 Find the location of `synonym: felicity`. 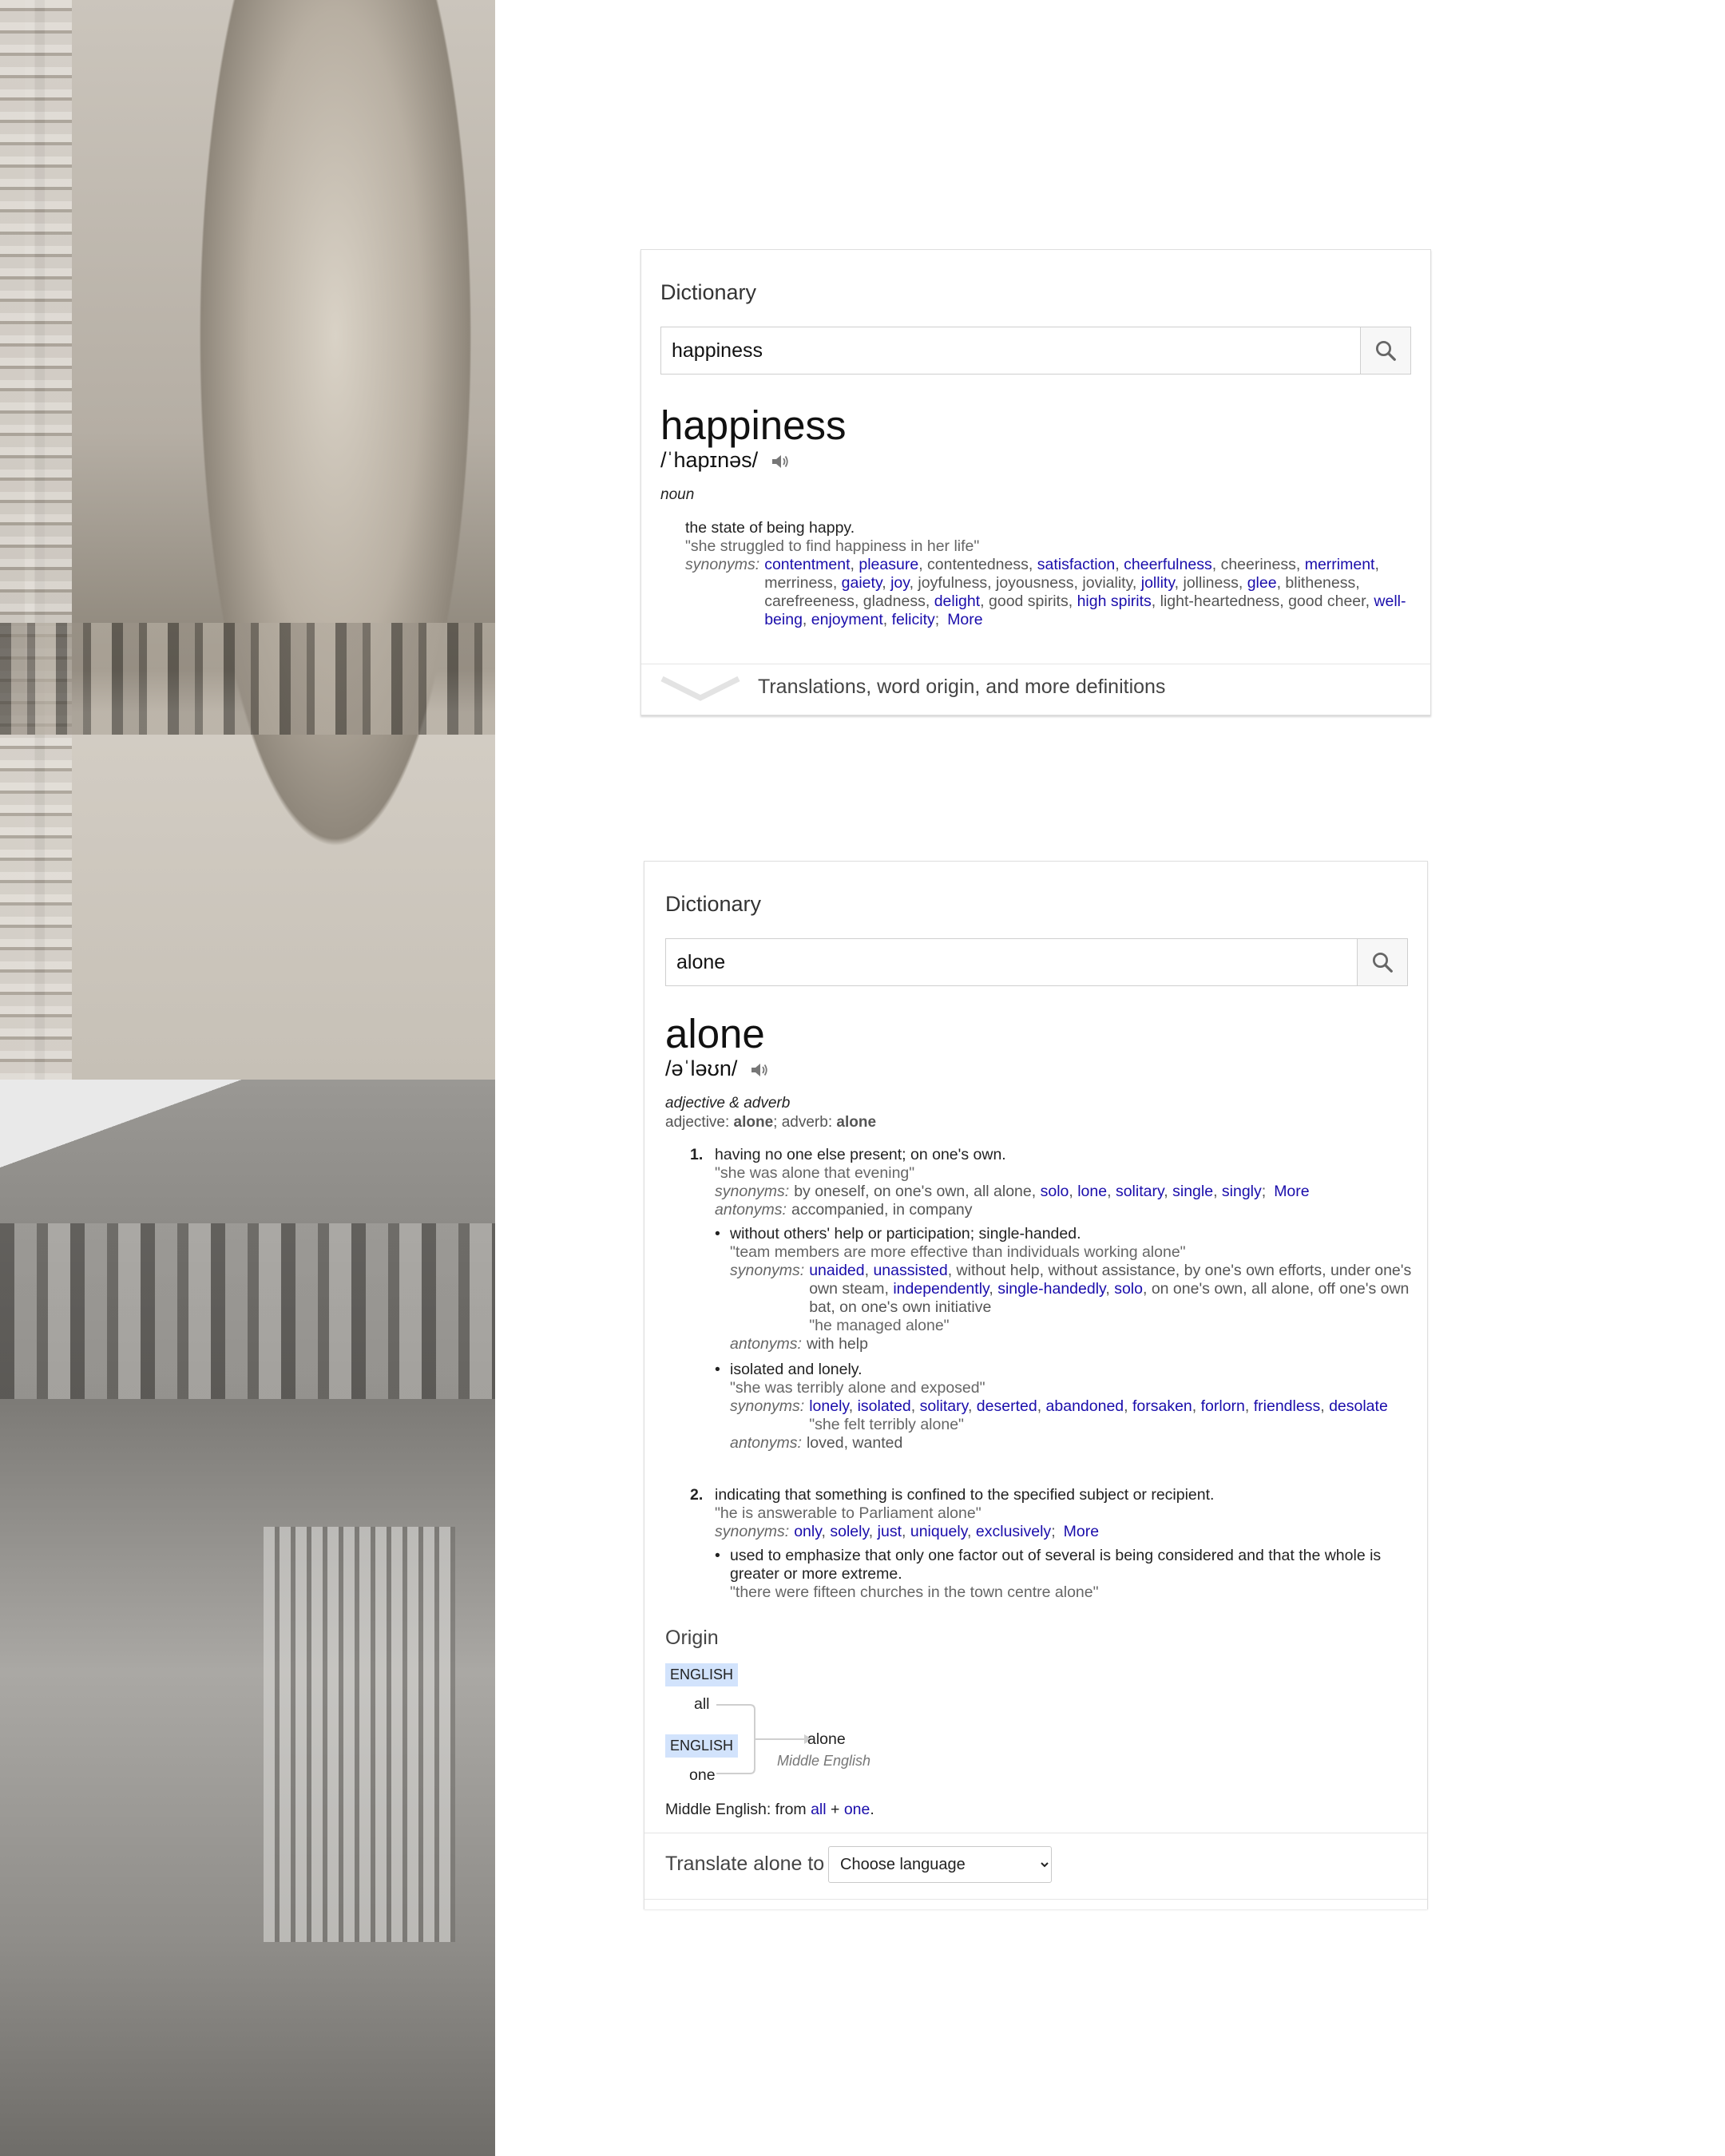

synonym: felicity is located at coordinates (914, 619).